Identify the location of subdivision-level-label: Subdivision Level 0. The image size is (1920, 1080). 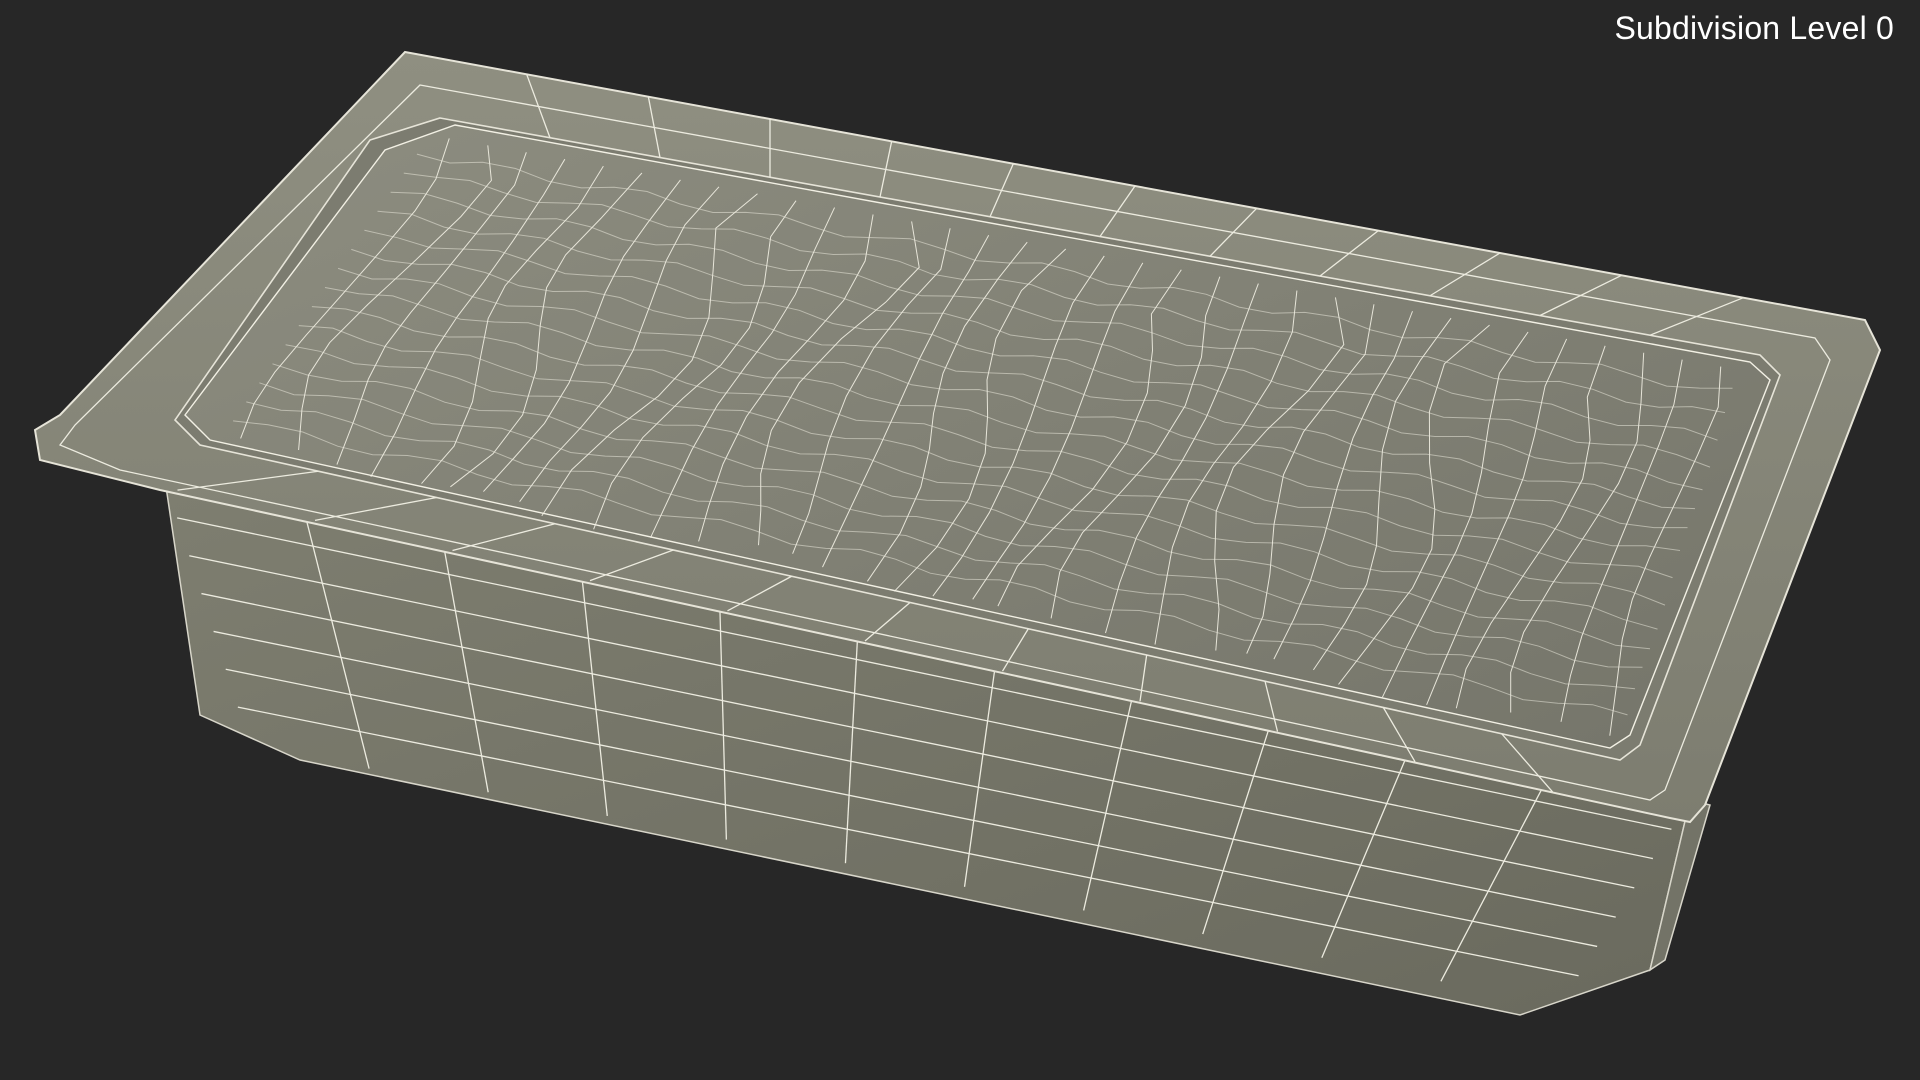
(1754, 28).